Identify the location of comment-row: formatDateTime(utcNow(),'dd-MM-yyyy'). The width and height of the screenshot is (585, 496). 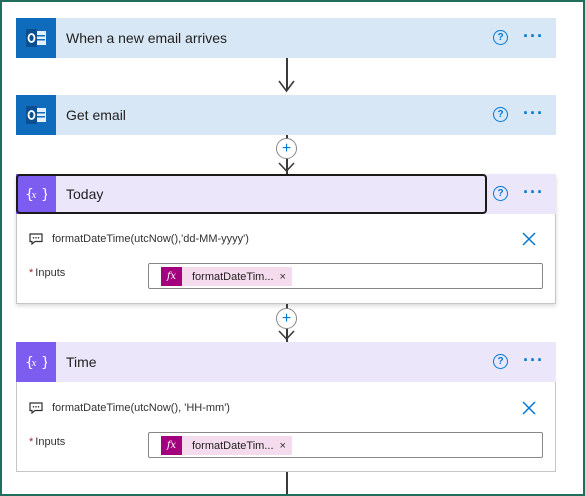
(139, 239).